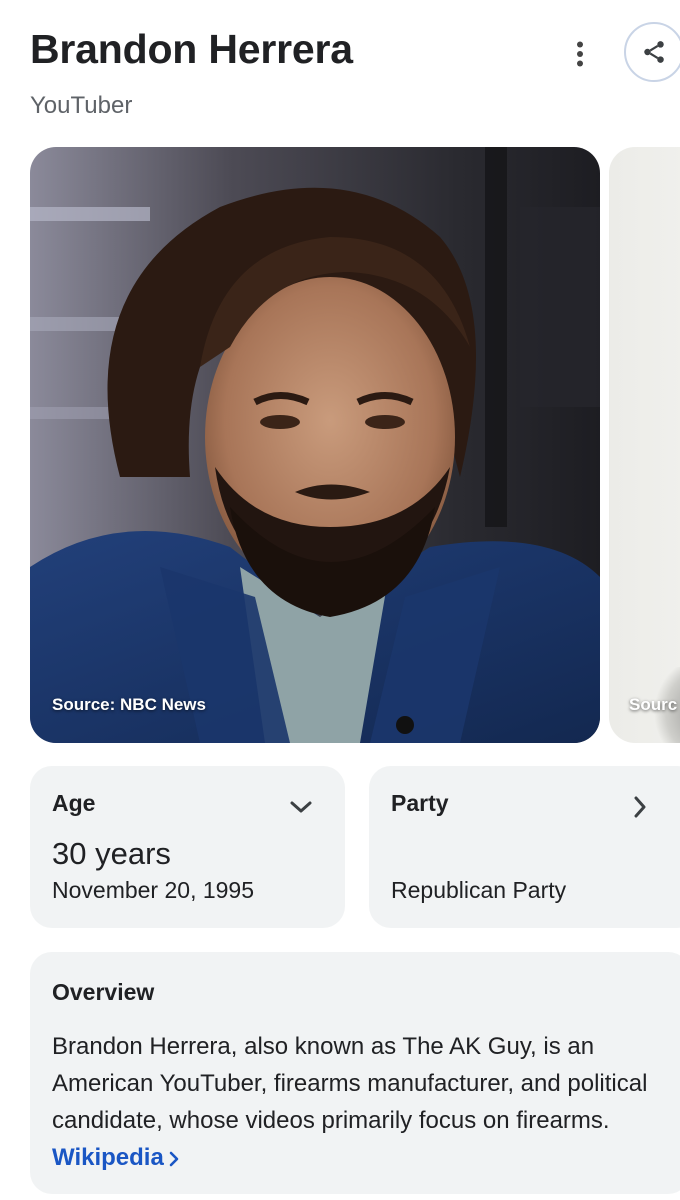 This screenshot has width=680, height=1200. I want to click on age-card: Age 30 years November 20, 1995, so click(187, 847).